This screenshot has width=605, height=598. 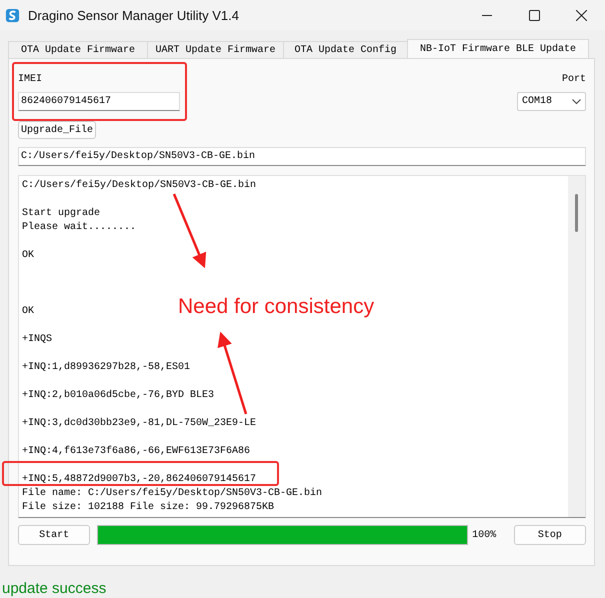 What do you see at coordinates (276, 307) in the screenshot?
I see `annotation-text: Need for consistency` at bounding box center [276, 307].